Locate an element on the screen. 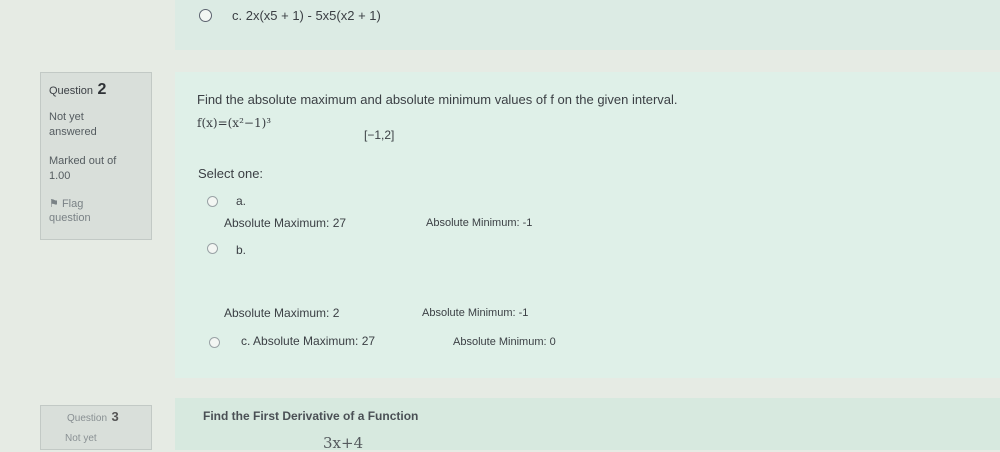 The width and height of the screenshot is (1000, 452). question-3-status: Not yet is located at coordinates (81, 438).